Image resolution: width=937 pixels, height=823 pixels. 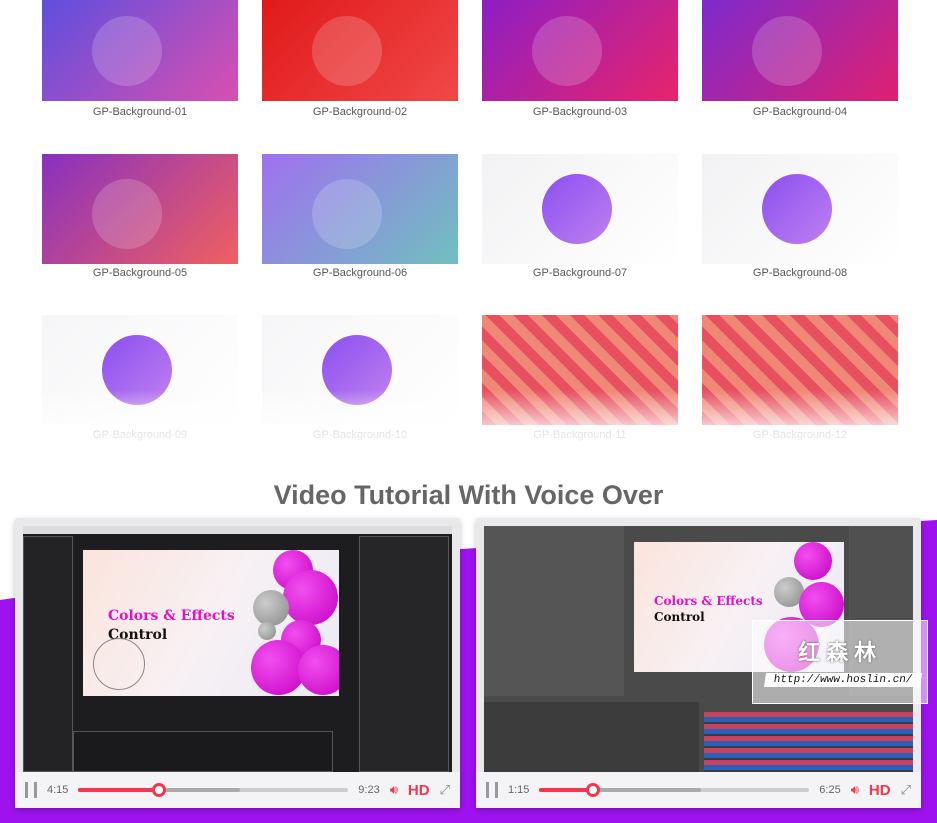 I want to click on watermark: 红森林 http://www.hoslin.cn/, so click(x=840, y=662).